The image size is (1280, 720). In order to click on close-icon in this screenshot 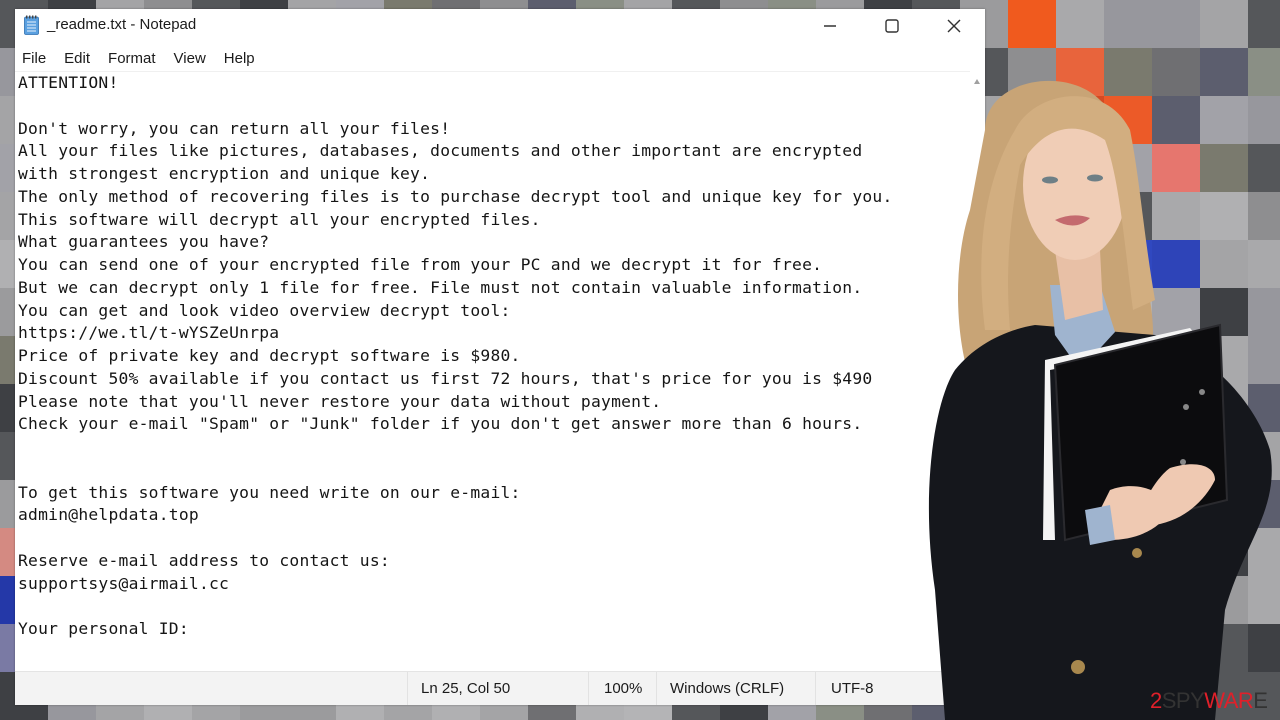, I will do `click(954, 26)`.